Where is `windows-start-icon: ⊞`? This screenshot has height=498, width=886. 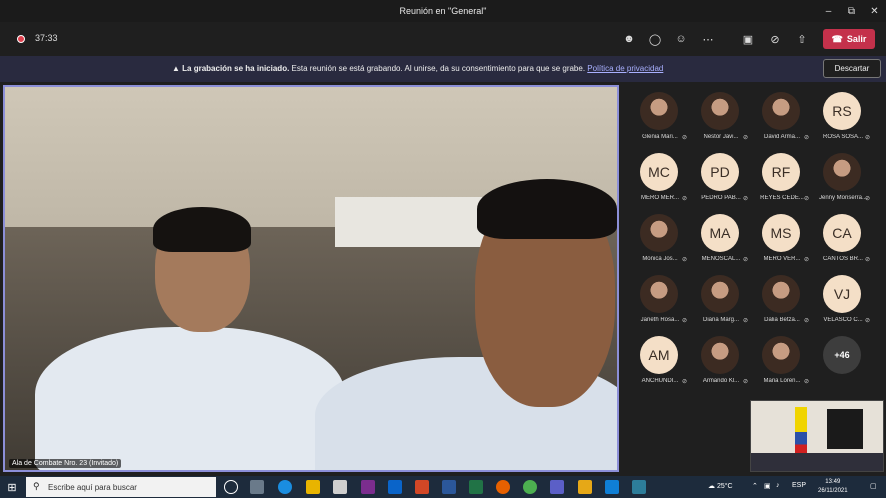
windows-start-icon: ⊞ is located at coordinates (12, 487).